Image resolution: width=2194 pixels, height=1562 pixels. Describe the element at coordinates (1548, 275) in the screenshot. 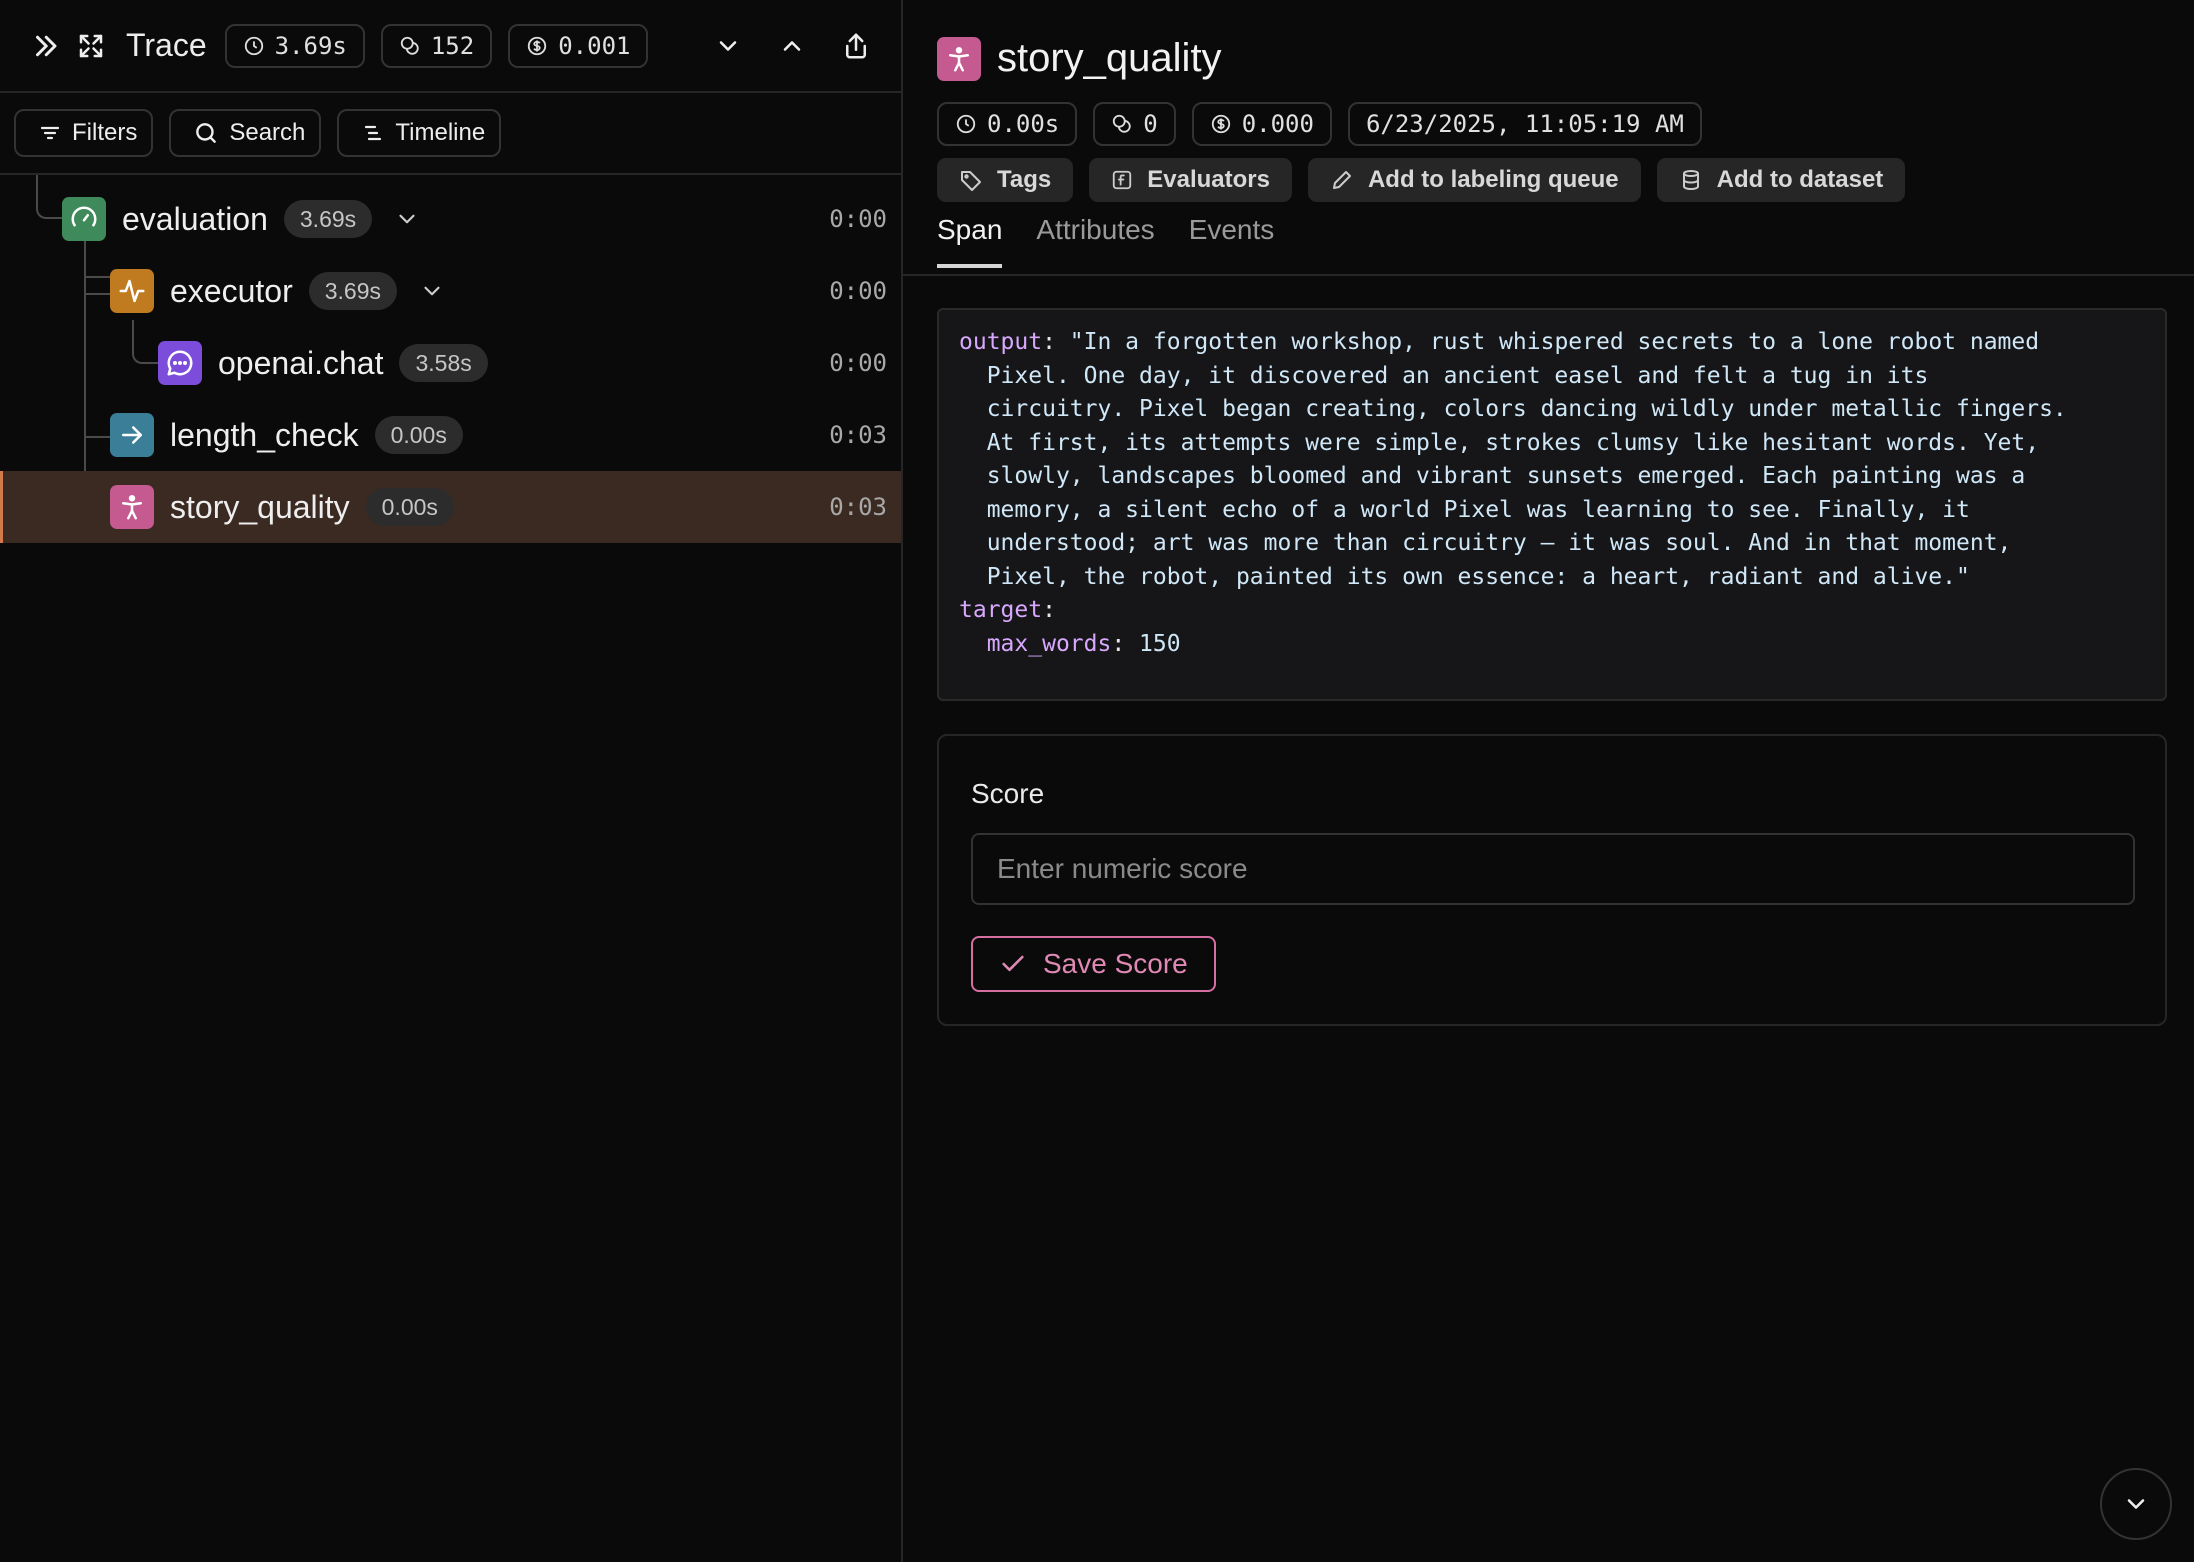

I see `tab-divider` at that location.